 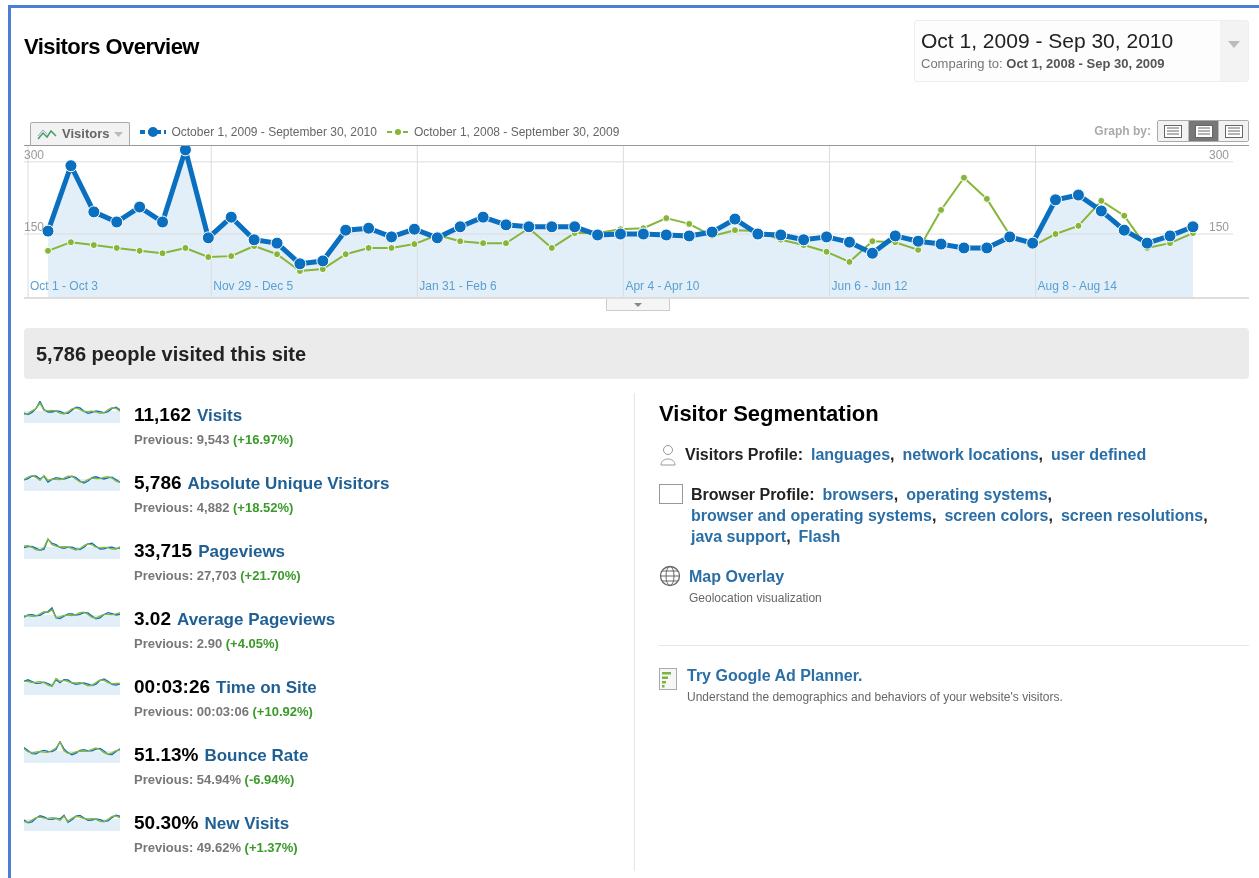 What do you see at coordinates (769, 414) in the screenshot?
I see `section-title: Visitor Segmentation` at bounding box center [769, 414].